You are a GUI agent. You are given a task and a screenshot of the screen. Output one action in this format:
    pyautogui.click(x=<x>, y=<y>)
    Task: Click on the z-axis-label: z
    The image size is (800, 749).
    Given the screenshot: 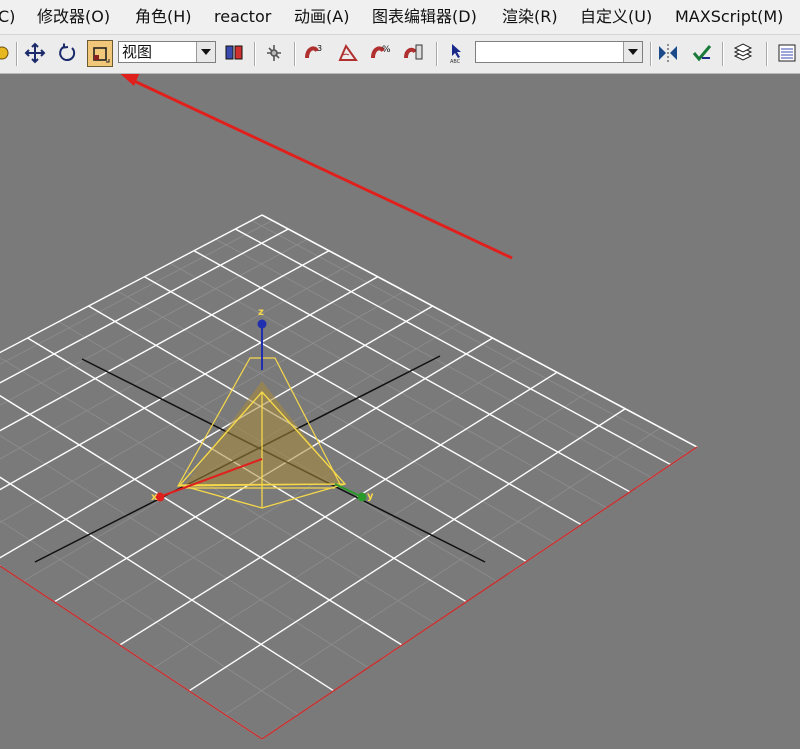 What is the action you would take?
    pyautogui.click(x=261, y=312)
    